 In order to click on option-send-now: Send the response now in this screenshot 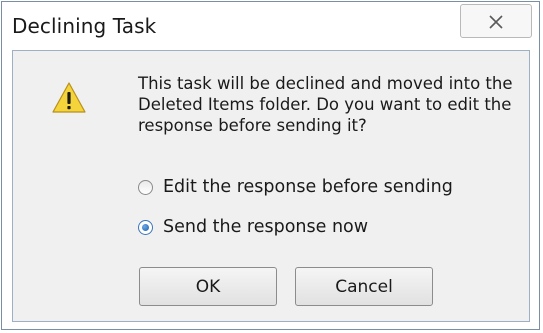, I will do `click(253, 227)`.